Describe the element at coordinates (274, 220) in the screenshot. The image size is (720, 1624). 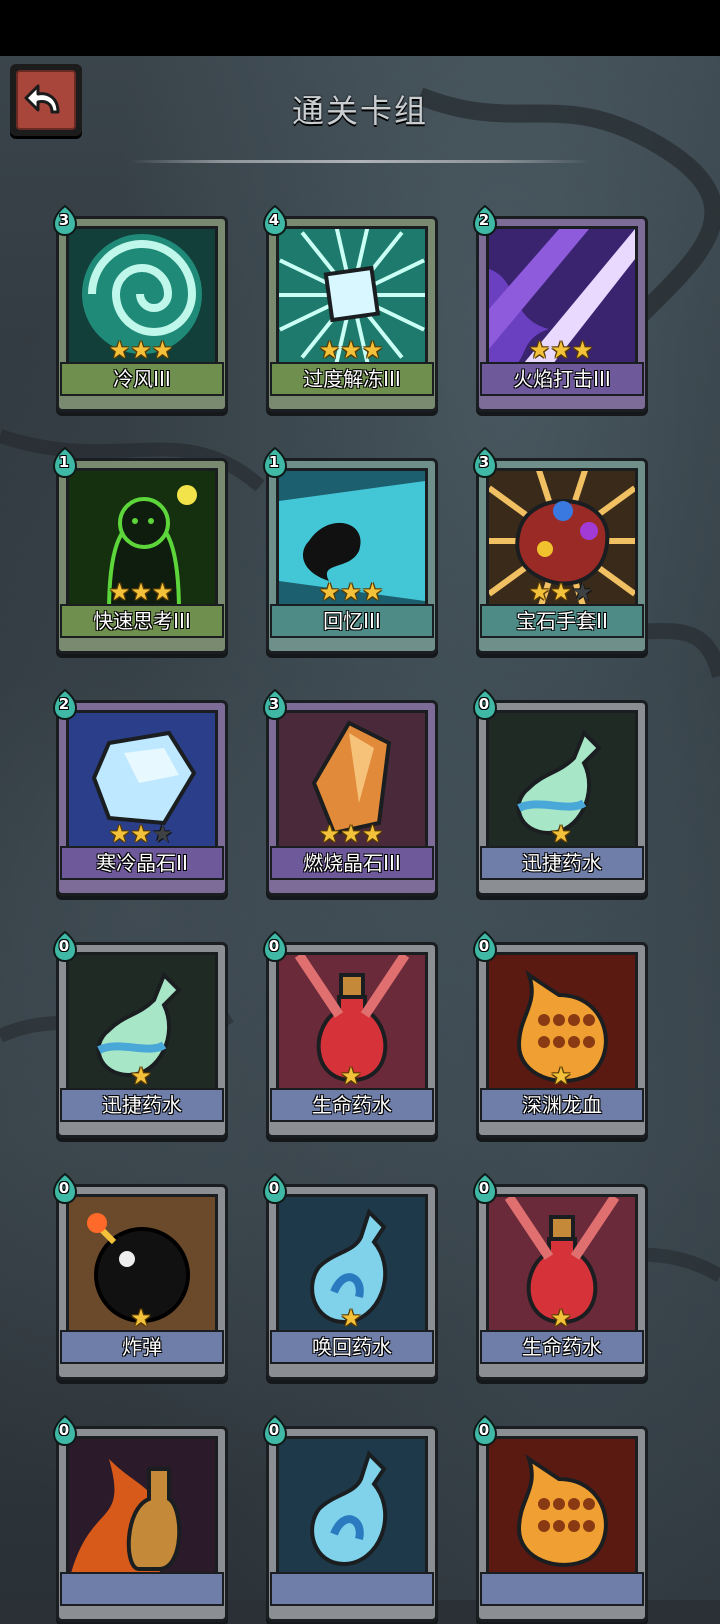
I see `mana-cost-value: 4` at that location.